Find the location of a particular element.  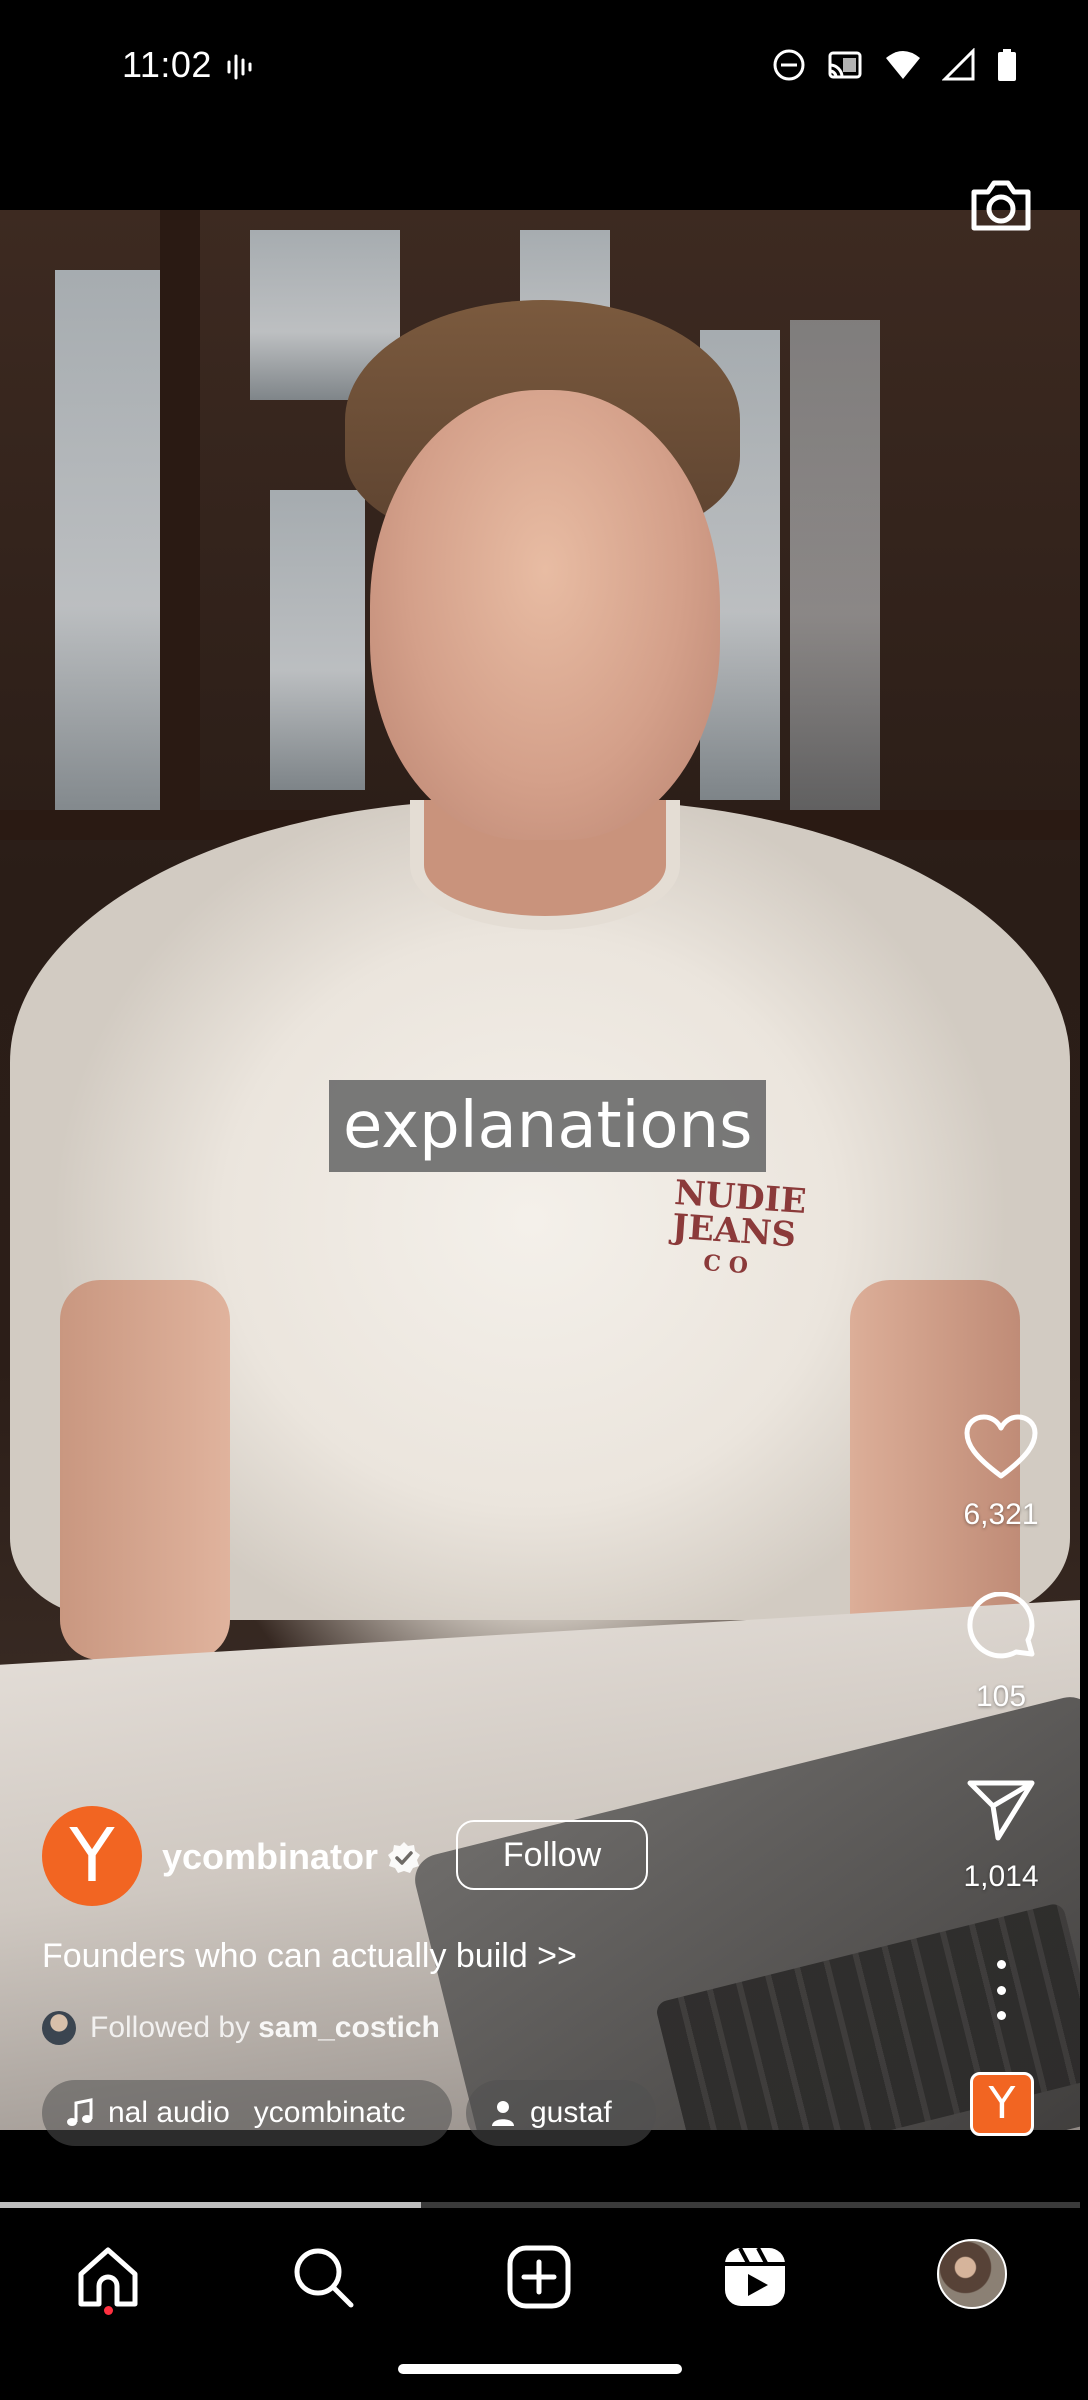

follower-avatar is located at coordinates (59, 2028).